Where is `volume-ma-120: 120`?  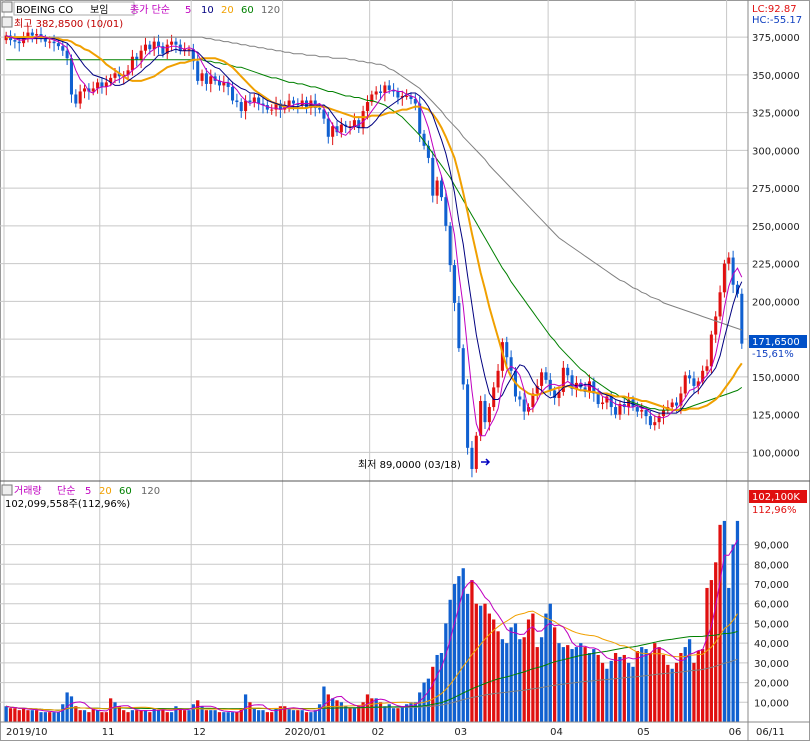
volume-ma-120: 120 is located at coordinates (150, 491).